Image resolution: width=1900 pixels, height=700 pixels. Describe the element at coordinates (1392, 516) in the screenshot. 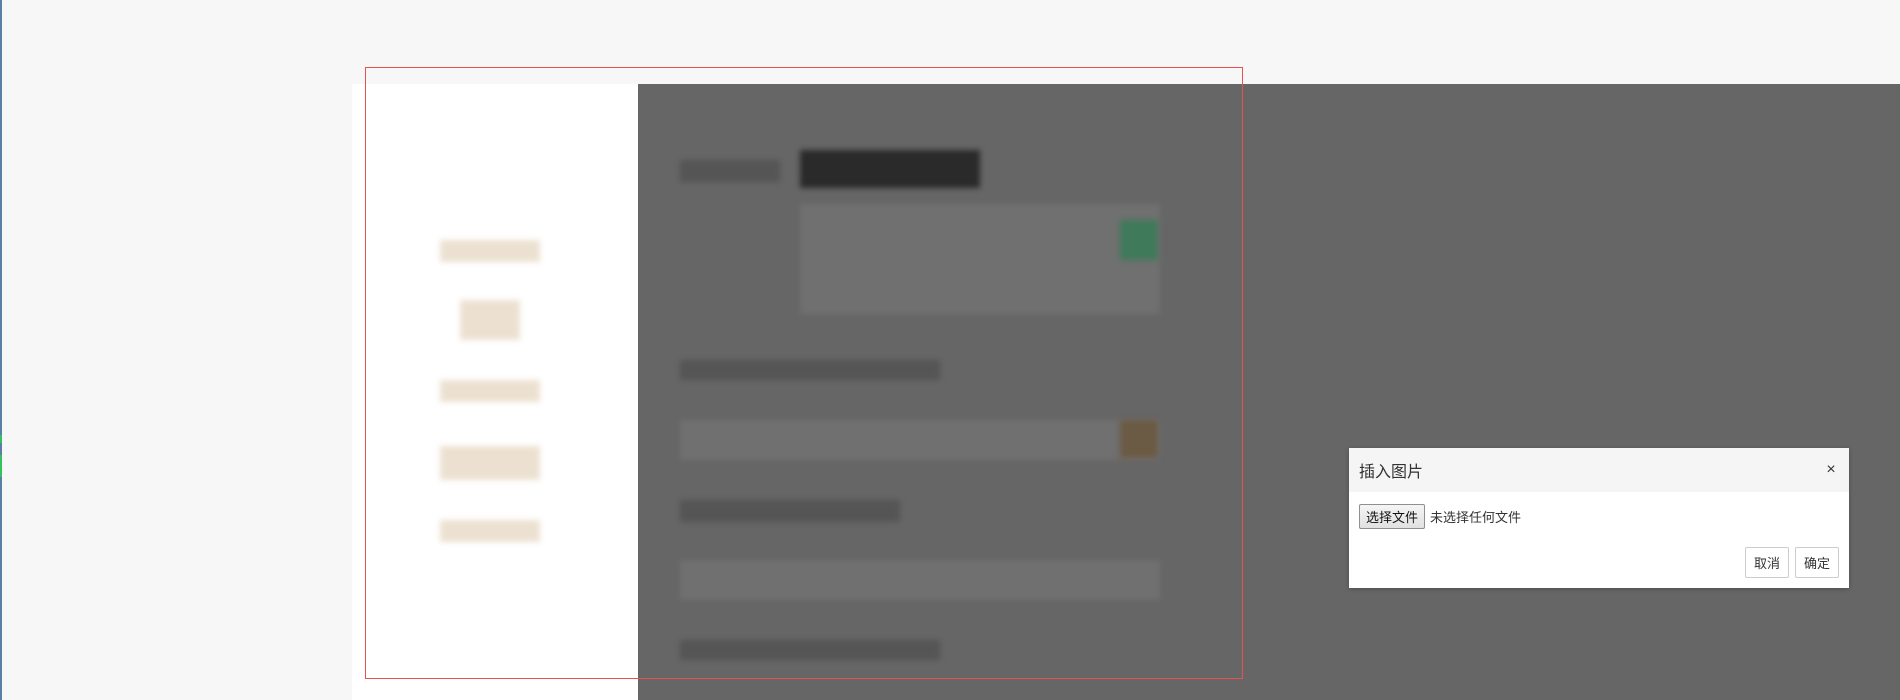

I see `choose-file-button: 选择文件` at that location.